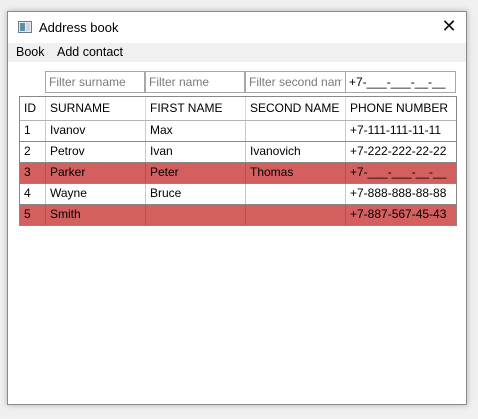  What do you see at coordinates (33, 173) in the screenshot?
I see `cell-id: 3` at bounding box center [33, 173].